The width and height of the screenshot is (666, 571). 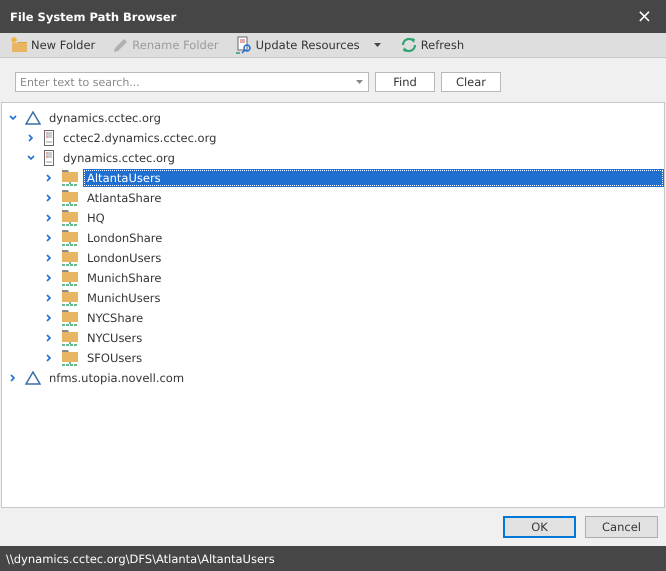 I want to click on tree-item: NYCUsers, so click(x=114, y=338).